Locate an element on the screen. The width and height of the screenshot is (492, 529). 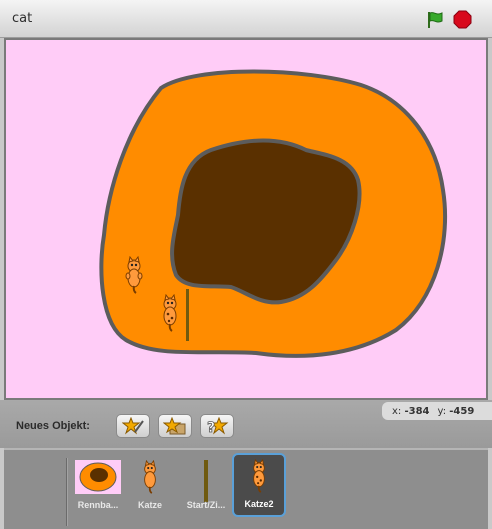
stop-sign-icon is located at coordinates (462, 19).